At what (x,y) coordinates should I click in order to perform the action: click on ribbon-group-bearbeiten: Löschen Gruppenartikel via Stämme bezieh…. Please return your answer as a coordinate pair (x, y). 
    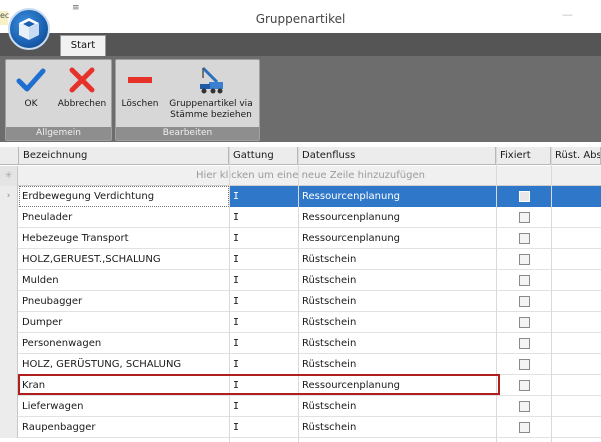
    Looking at the image, I should click on (187, 100).